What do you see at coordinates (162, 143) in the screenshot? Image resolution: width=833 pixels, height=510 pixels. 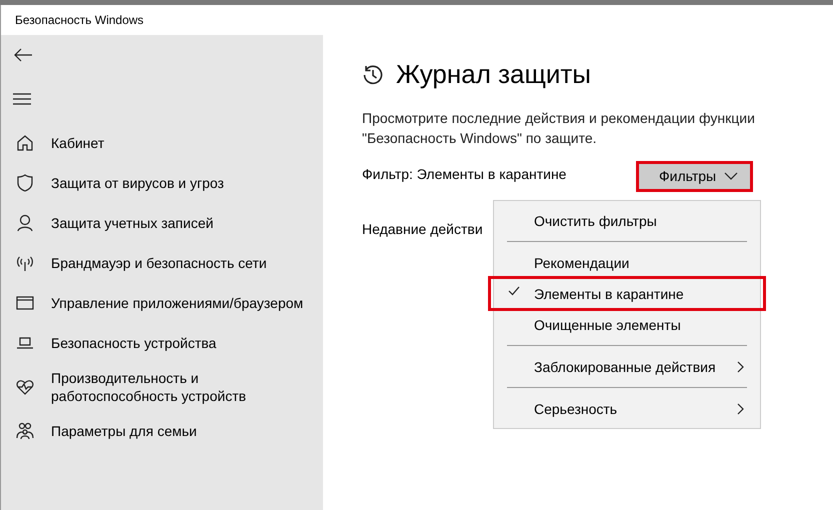 I see `sidebar-item: Кабинет` at bounding box center [162, 143].